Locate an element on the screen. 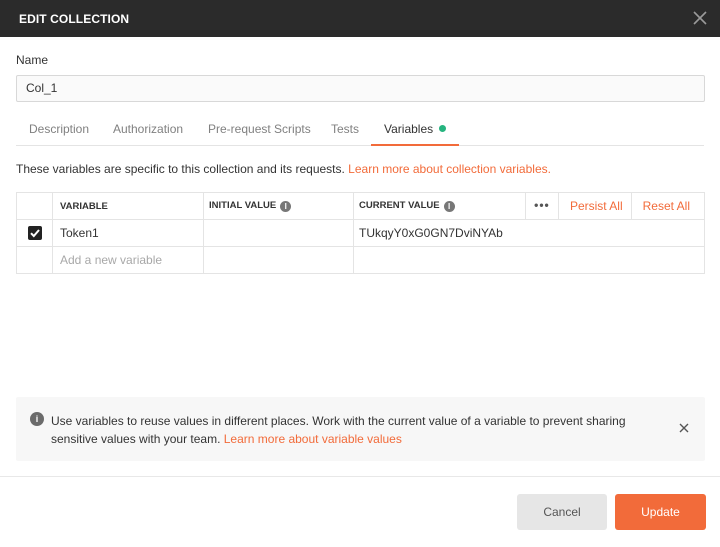 This screenshot has width=720, height=547. header-current-value-label: CURRENT VALUE is located at coordinates (399, 205).